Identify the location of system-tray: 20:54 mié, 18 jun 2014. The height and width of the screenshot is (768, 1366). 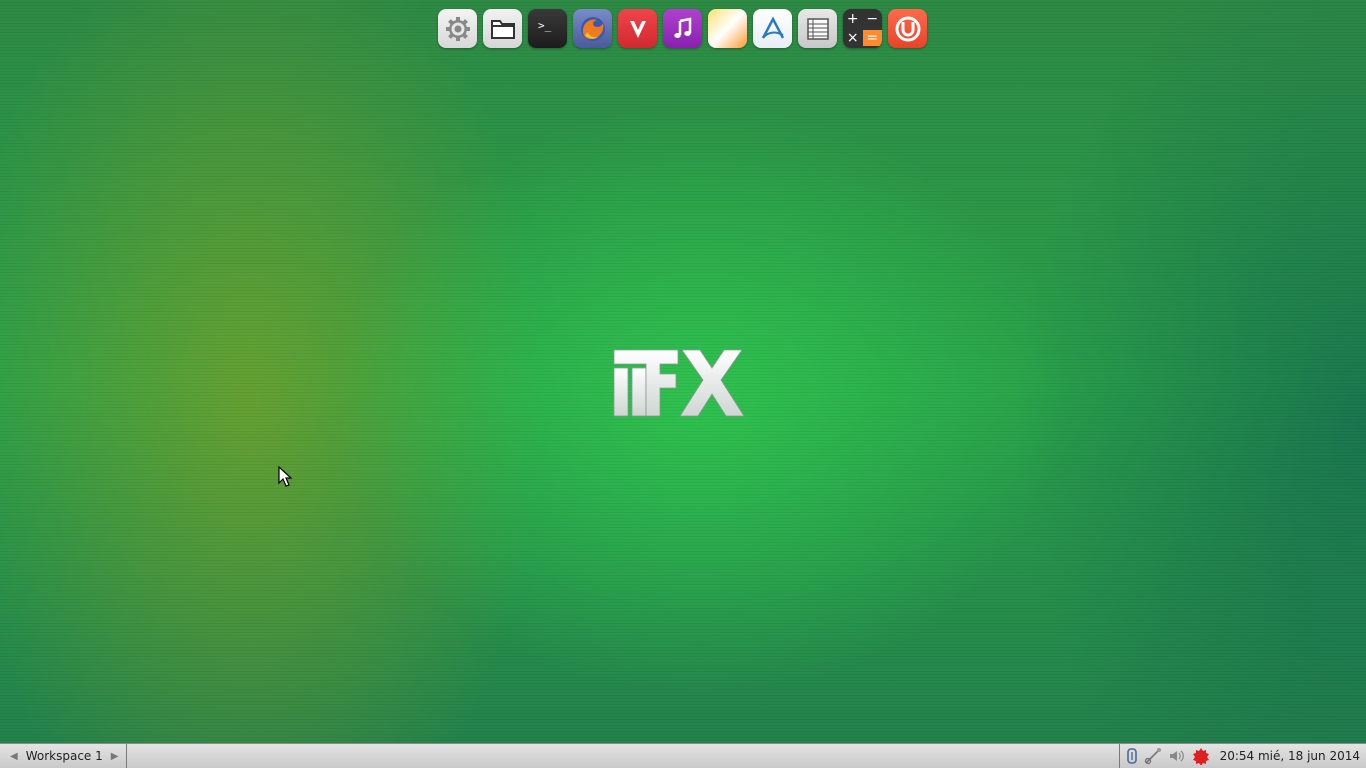
(1242, 756).